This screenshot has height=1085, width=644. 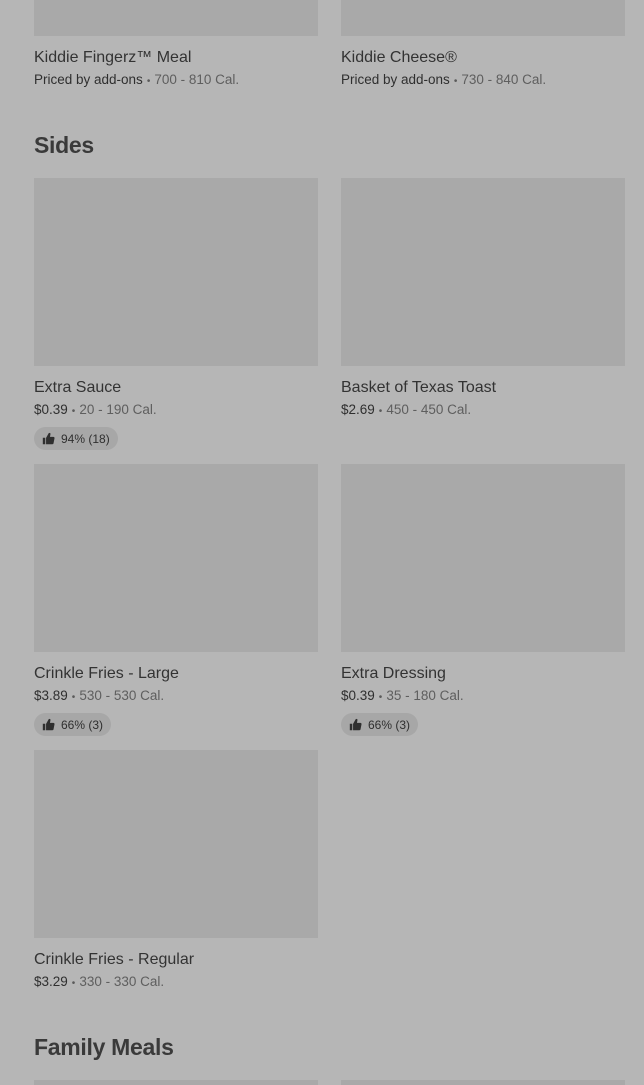 I want to click on item-name: Extra Dressing, so click(x=393, y=673).